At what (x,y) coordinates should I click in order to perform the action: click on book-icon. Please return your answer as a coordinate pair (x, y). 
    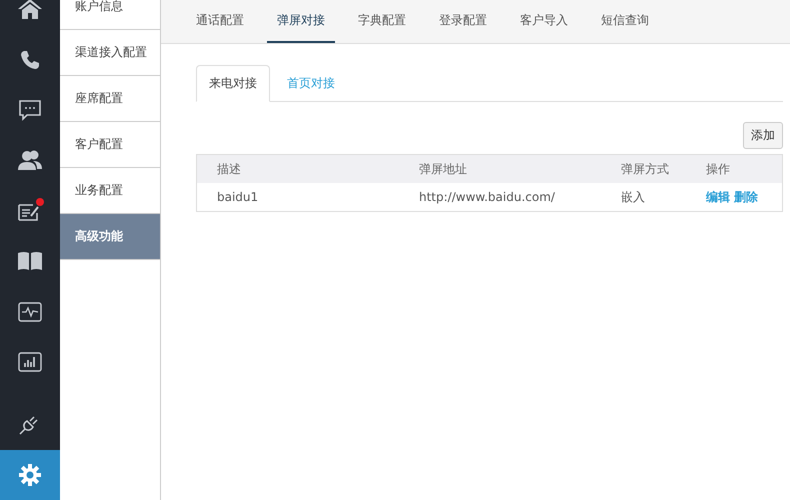
    Looking at the image, I should click on (30, 261).